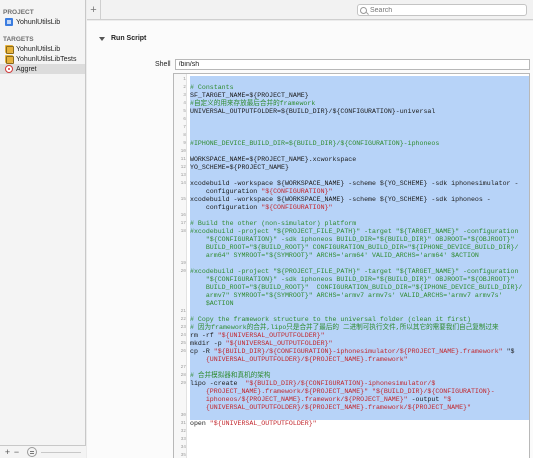 The width and height of the screenshot is (533, 458). What do you see at coordinates (249, 95) in the screenshot?
I see `code-token: SF_TARGET_NAME=${PROJECT_NAME}` at bounding box center [249, 95].